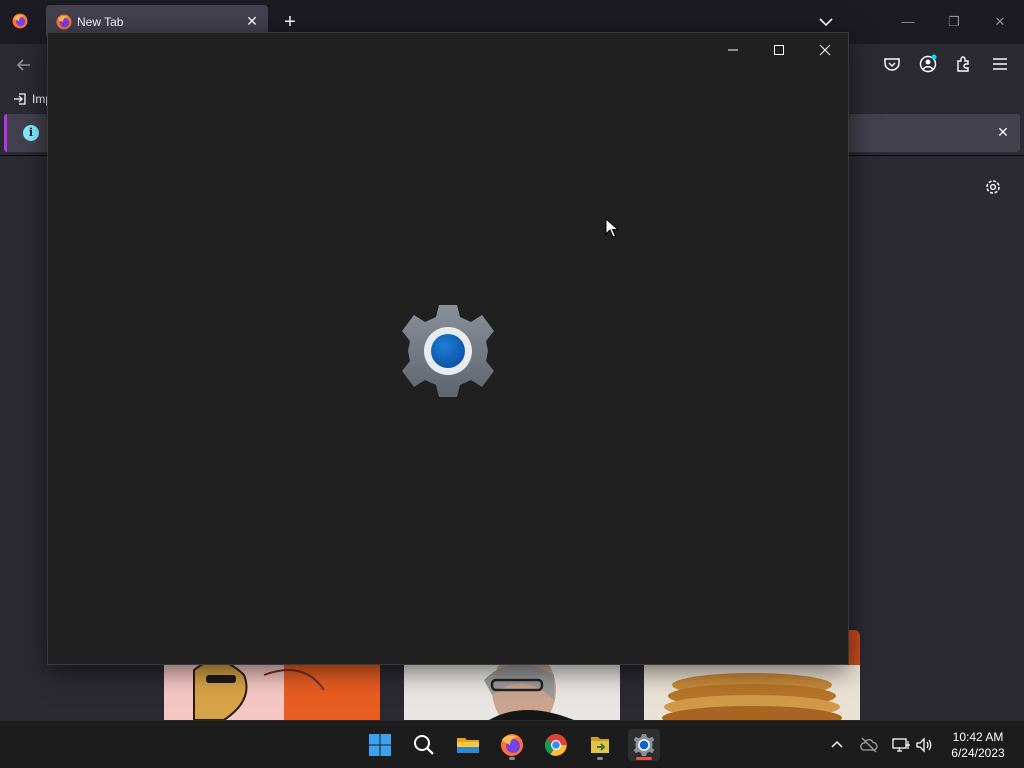  I want to click on close-icon, so click(825, 50).